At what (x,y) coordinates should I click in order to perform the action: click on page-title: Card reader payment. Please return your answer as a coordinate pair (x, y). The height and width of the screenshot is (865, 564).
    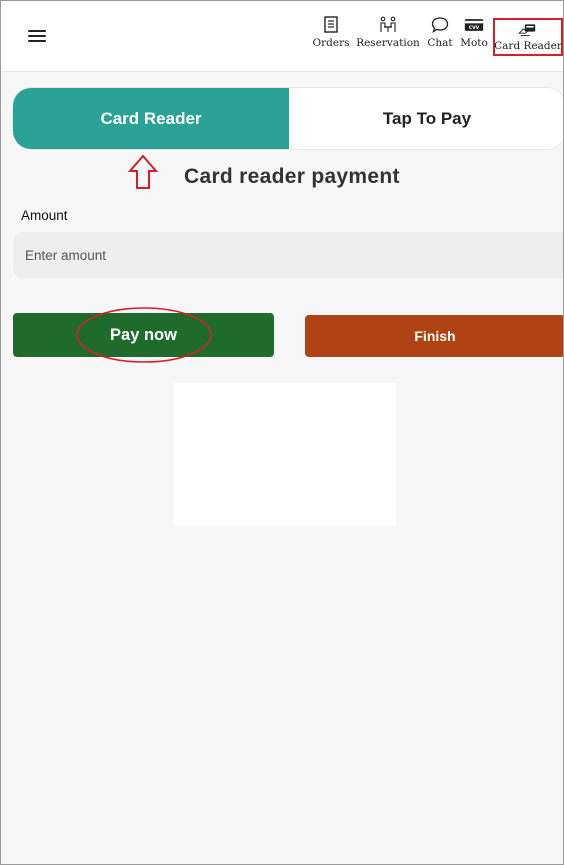
    Looking at the image, I should click on (292, 176).